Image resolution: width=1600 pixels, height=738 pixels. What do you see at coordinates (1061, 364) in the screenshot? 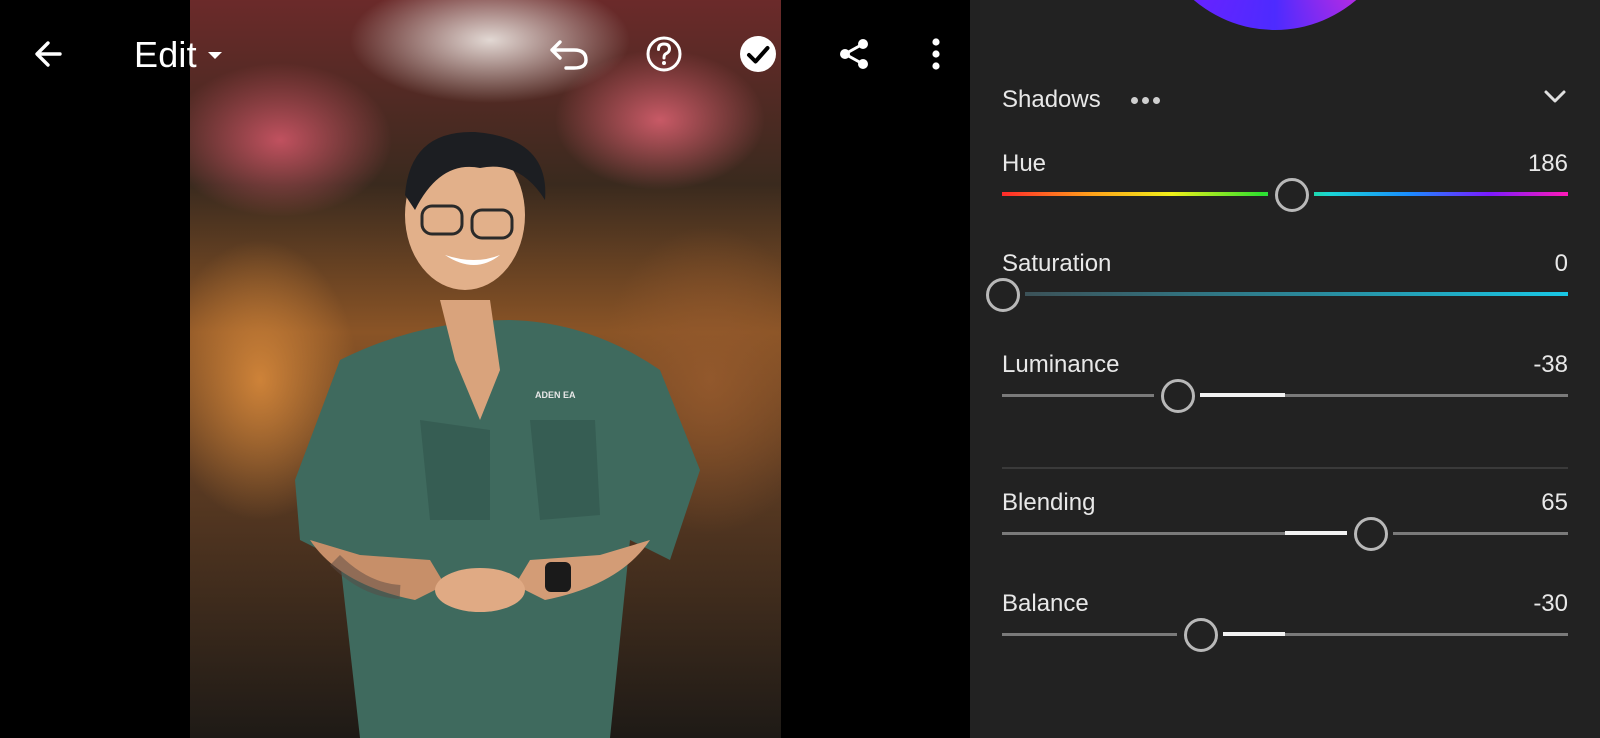
I see `luminance-label: Luminance` at bounding box center [1061, 364].